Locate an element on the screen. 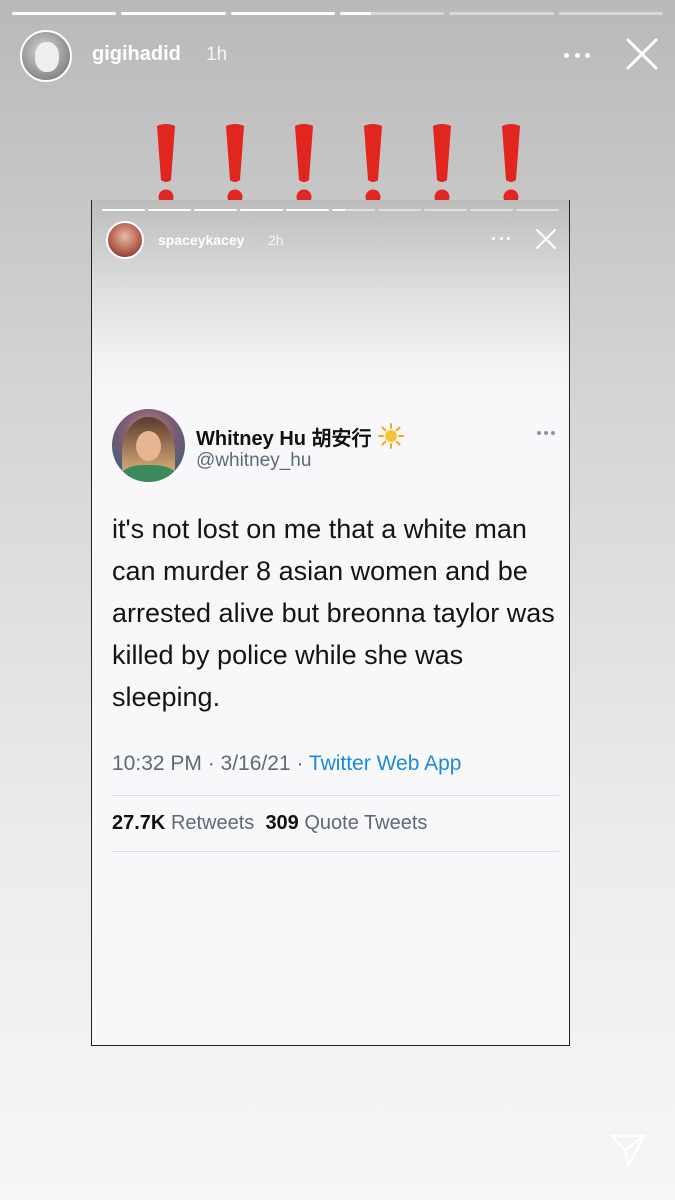  story-header: gigihadid 1h is located at coordinates (340, 56).